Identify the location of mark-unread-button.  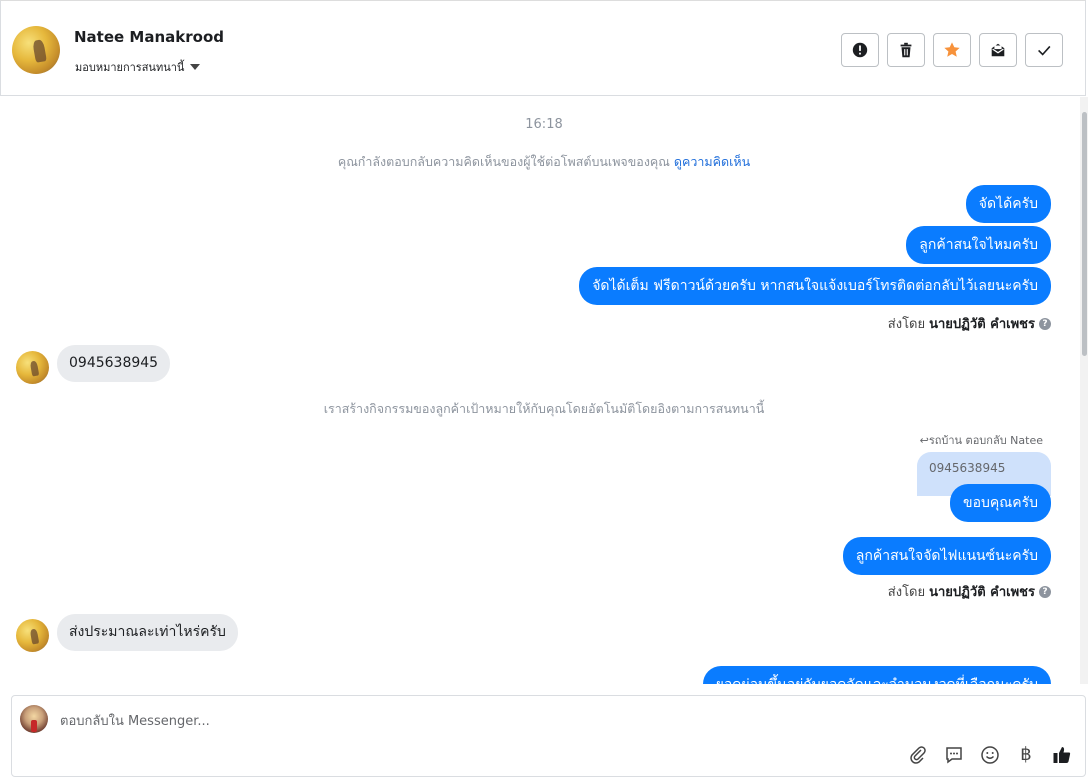
(998, 50).